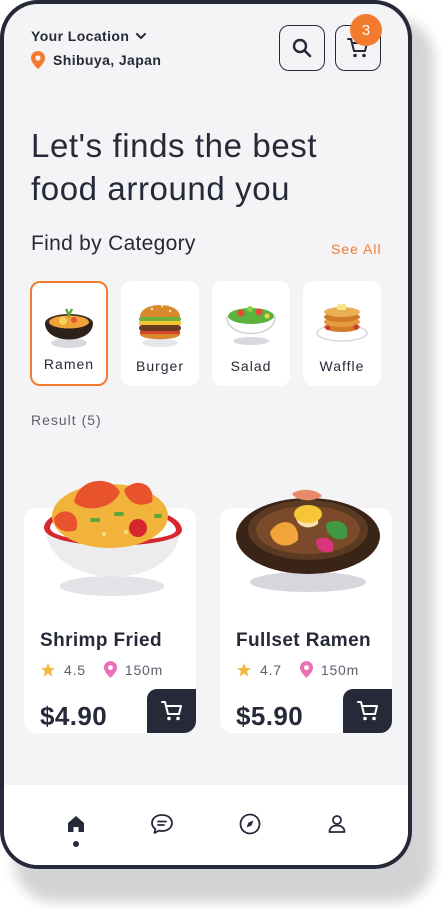 The image size is (441, 909). I want to click on category-burger: Burger, so click(160, 333).